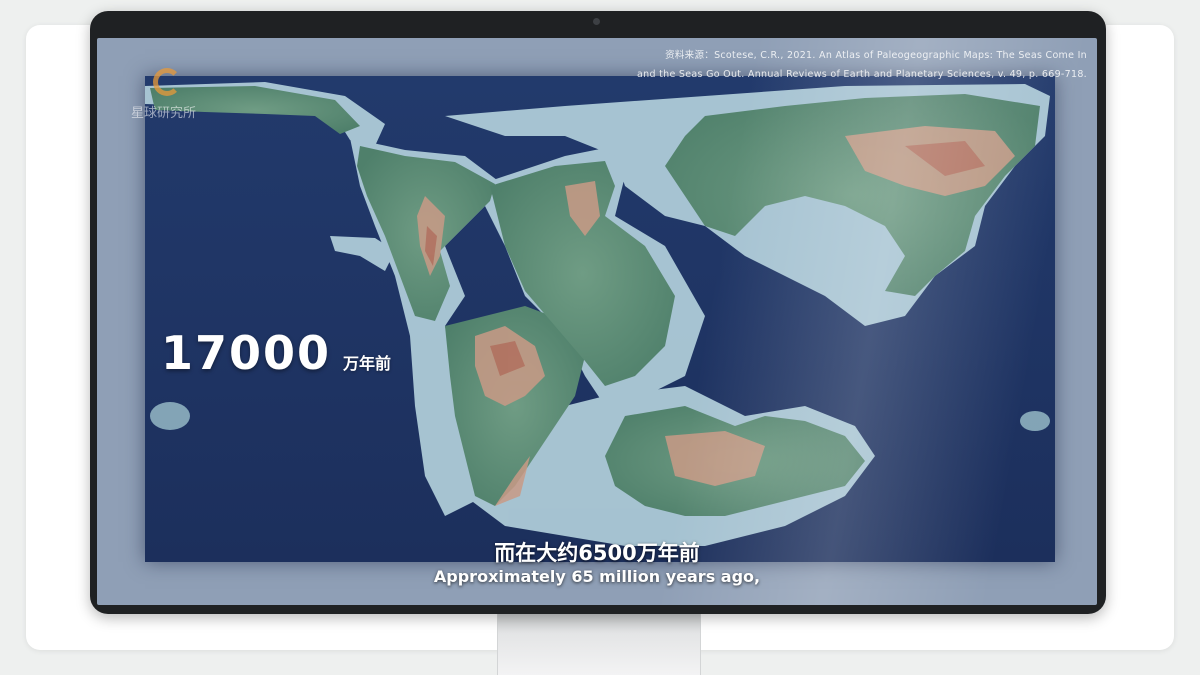  What do you see at coordinates (246, 353) in the screenshot?
I see `age-number: 17000` at bounding box center [246, 353].